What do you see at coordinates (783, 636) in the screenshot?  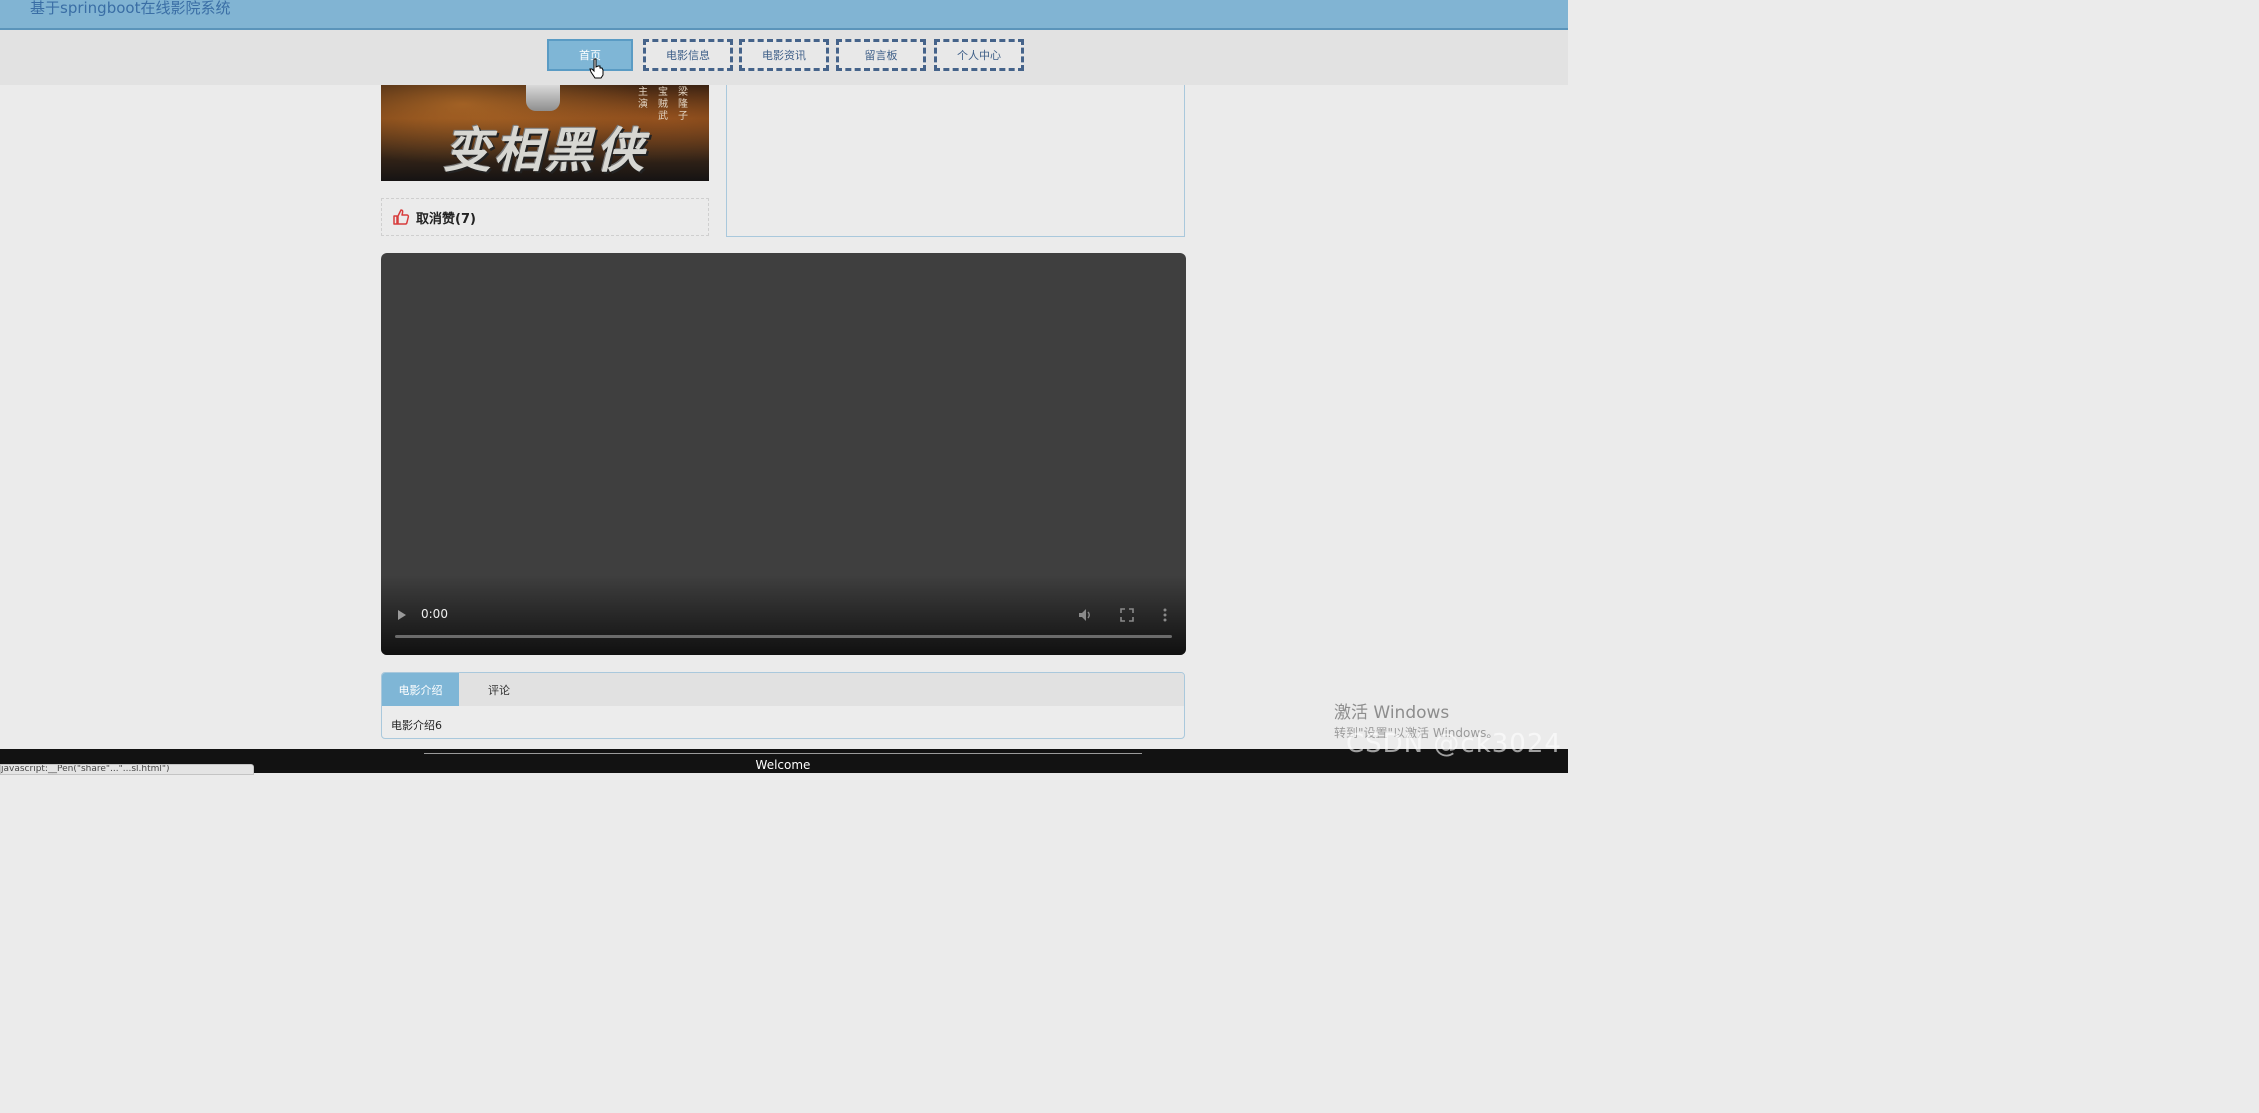 I see `video-progress-bar` at bounding box center [783, 636].